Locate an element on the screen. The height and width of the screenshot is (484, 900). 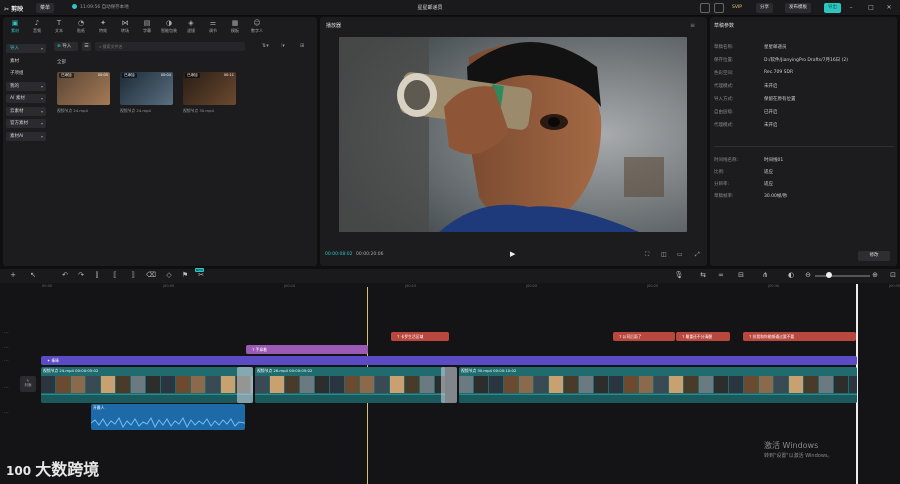
filter-icon: ⫶▾ is located at coordinates (283, 46).